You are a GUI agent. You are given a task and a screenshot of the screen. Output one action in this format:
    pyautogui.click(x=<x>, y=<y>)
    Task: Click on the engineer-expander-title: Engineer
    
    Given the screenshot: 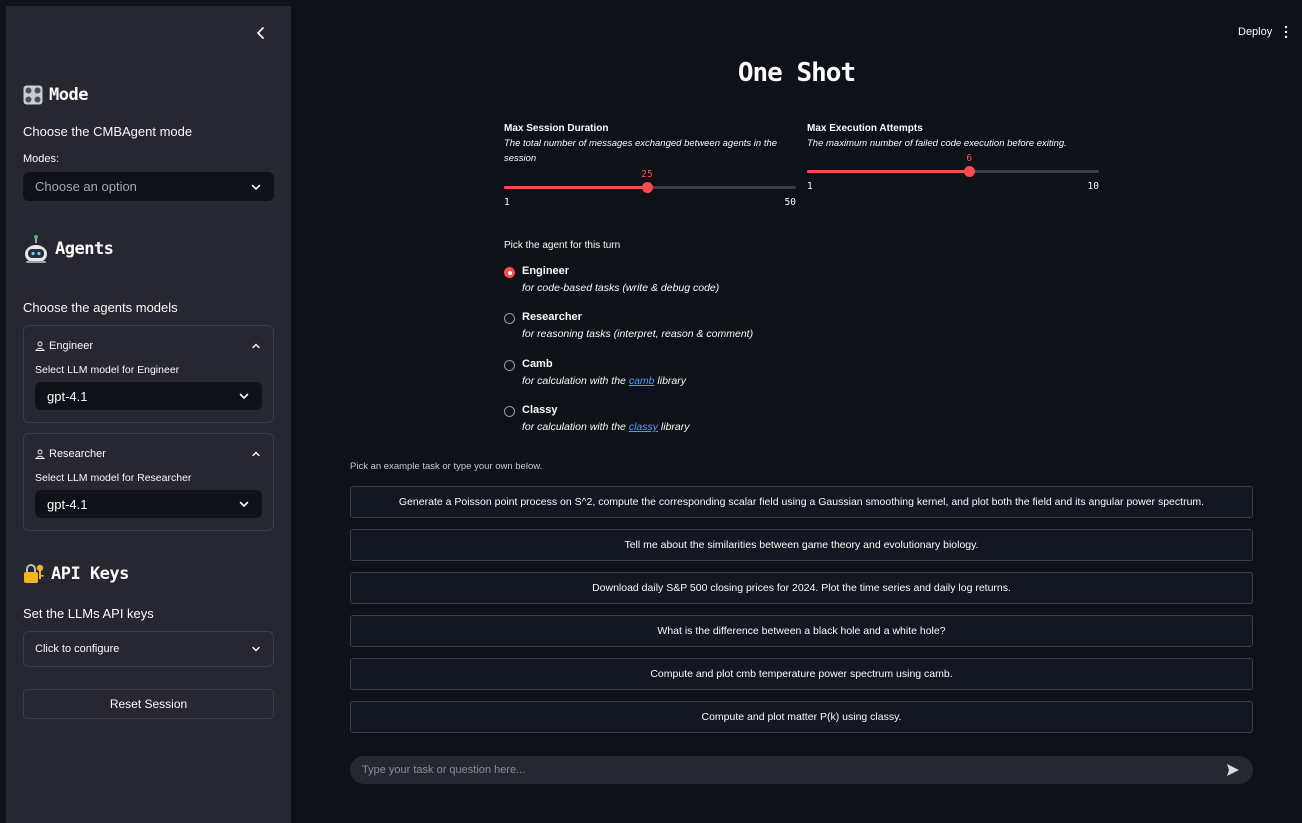 What is the action you would take?
    pyautogui.click(x=71, y=346)
    